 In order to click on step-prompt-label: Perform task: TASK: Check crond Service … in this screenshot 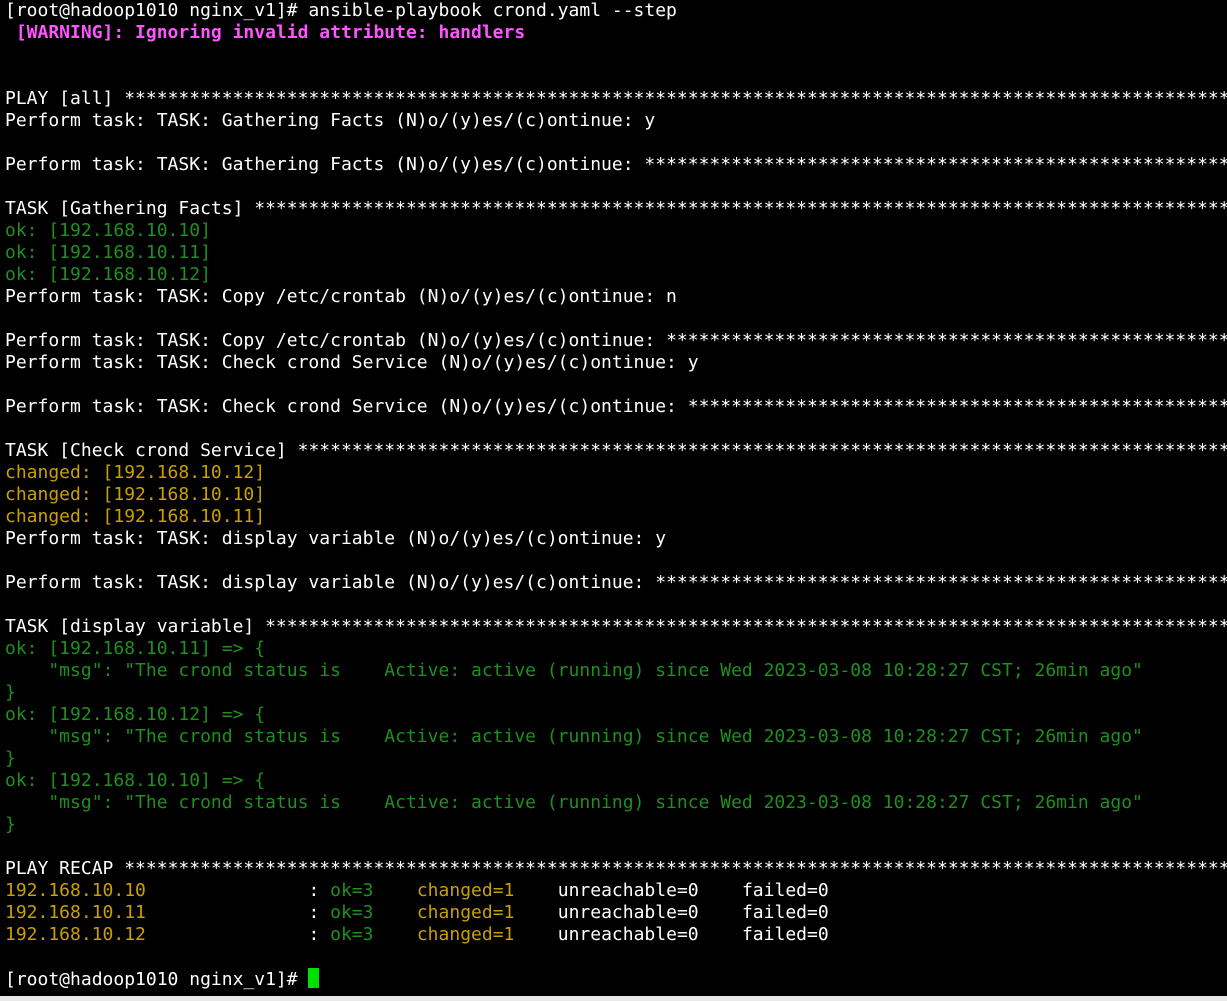, I will do `click(346, 406)`.